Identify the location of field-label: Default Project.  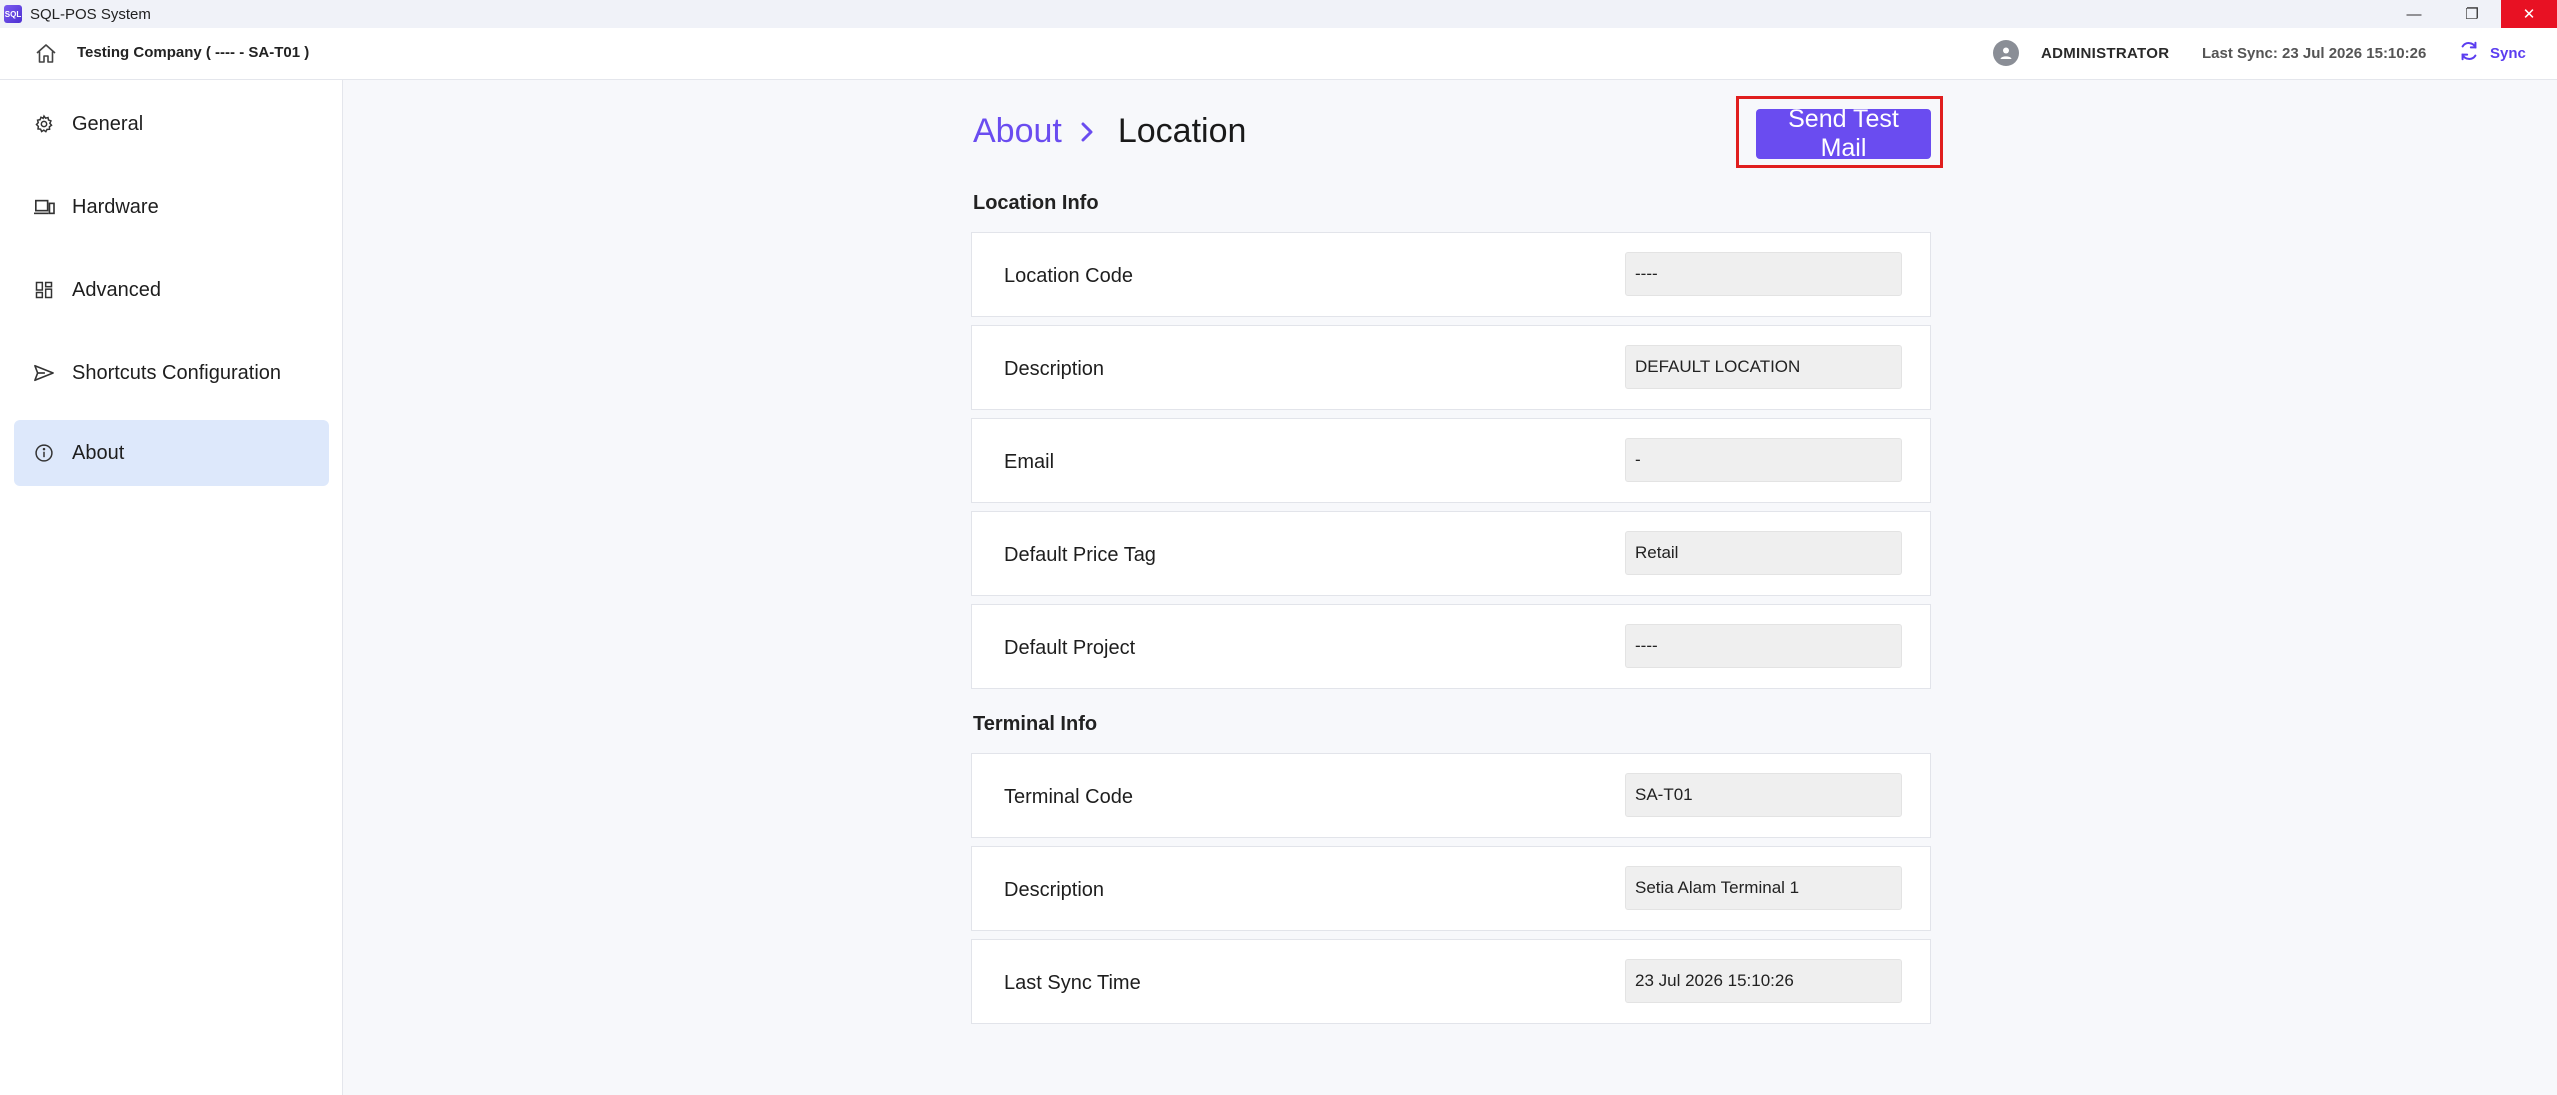
(1070, 648).